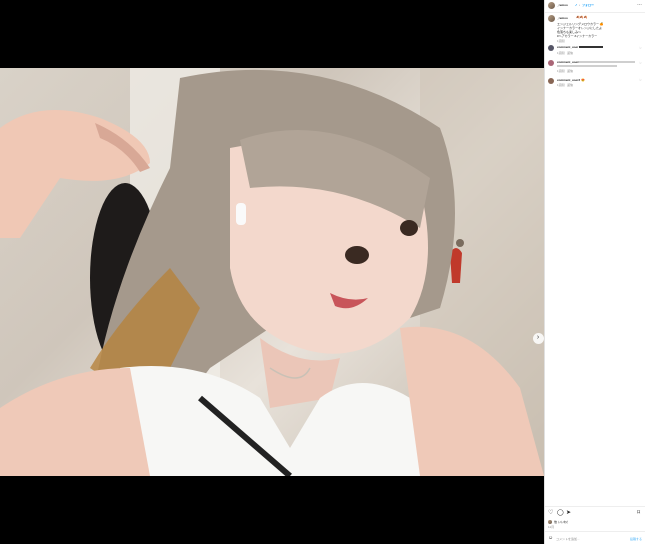  Describe the element at coordinates (636, 539) in the screenshot. I see `post-comment-button: 投稿する` at that location.